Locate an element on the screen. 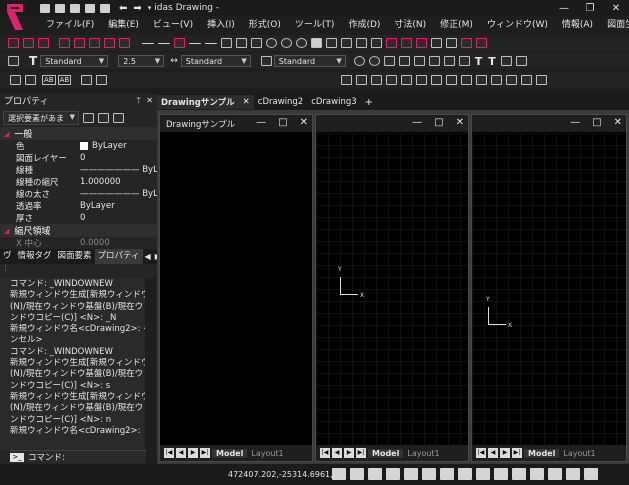 This screenshot has width=629, height=485. tab-elements: 図面要素 is located at coordinates (75, 256).